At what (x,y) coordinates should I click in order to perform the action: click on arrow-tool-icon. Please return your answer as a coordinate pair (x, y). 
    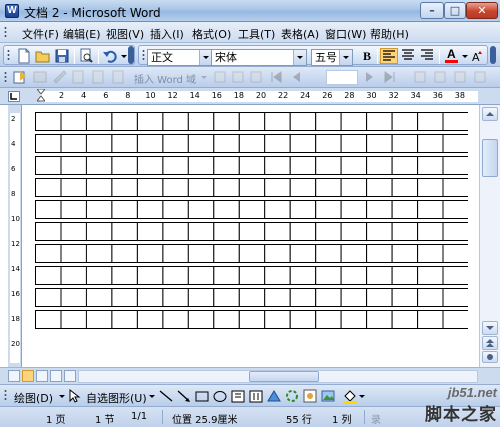
    Looking at the image, I should click on (185, 396).